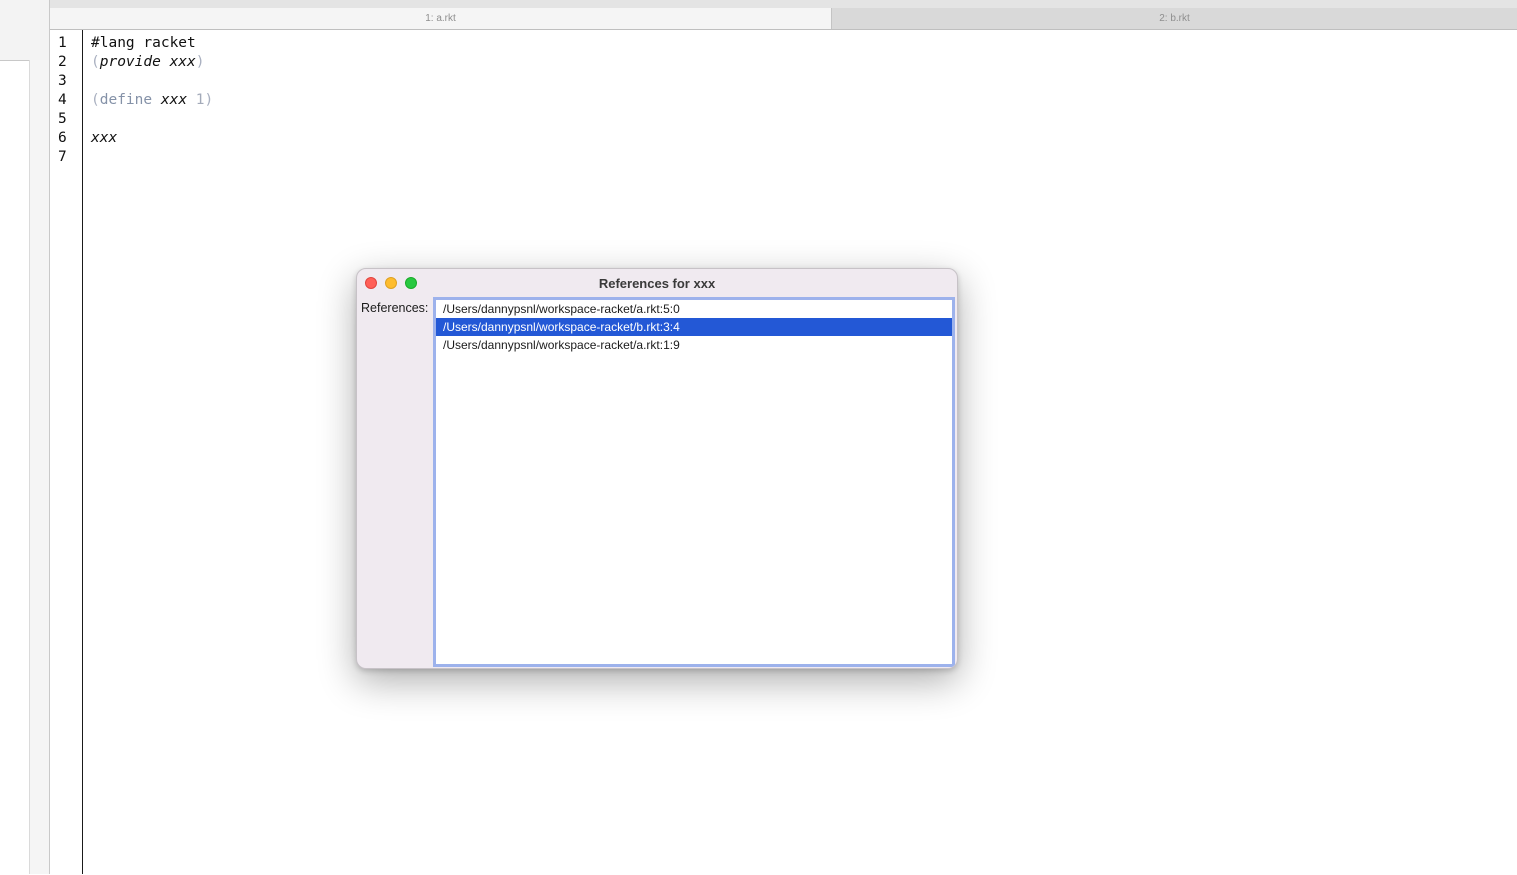 The image size is (1517, 875). I want to click on zoom-window-icon, so click(411, 283).